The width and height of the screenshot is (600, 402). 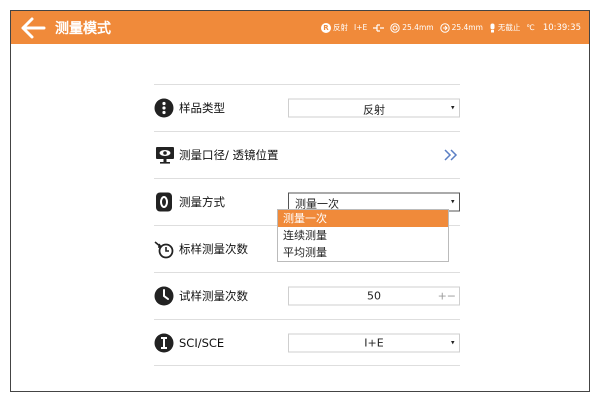 What do you see at coordinates (530, 27) in the screenshot?
I see `temp-unit: ℃` at bounding box center [530, 27].